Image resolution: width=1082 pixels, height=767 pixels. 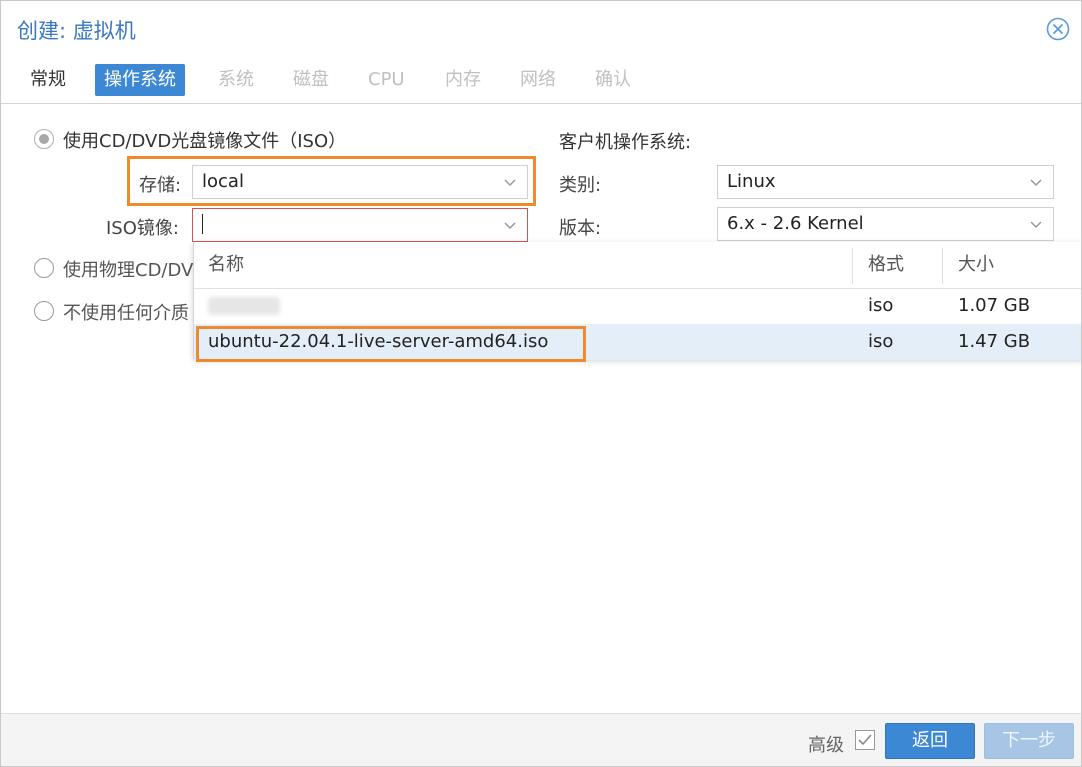 I want to click on text-caret, so click(x=202, y=223).